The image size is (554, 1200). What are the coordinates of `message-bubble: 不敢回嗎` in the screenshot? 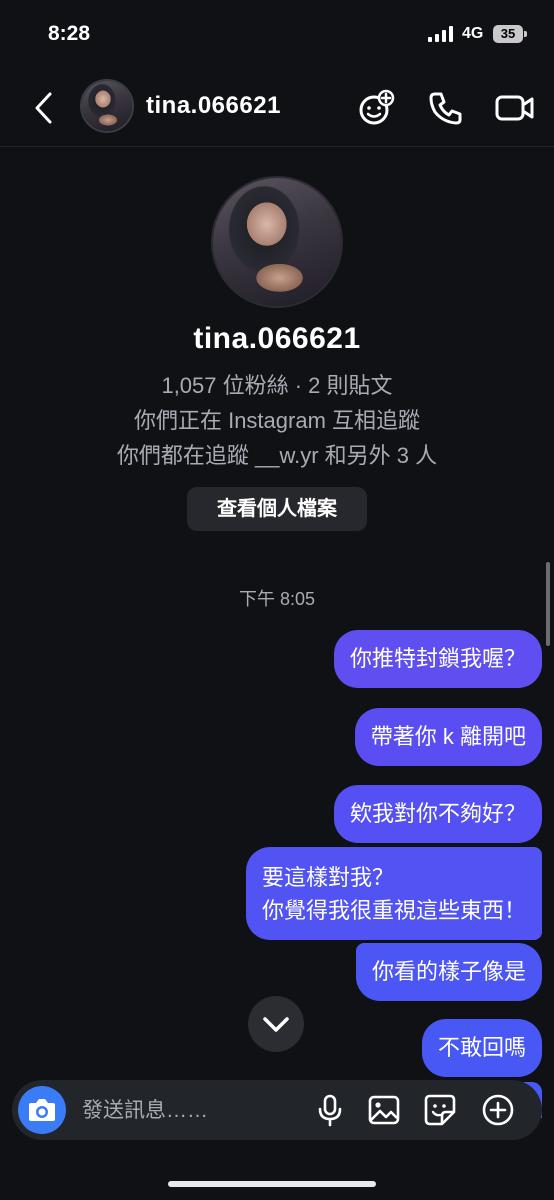 It's located at (481, 1048).